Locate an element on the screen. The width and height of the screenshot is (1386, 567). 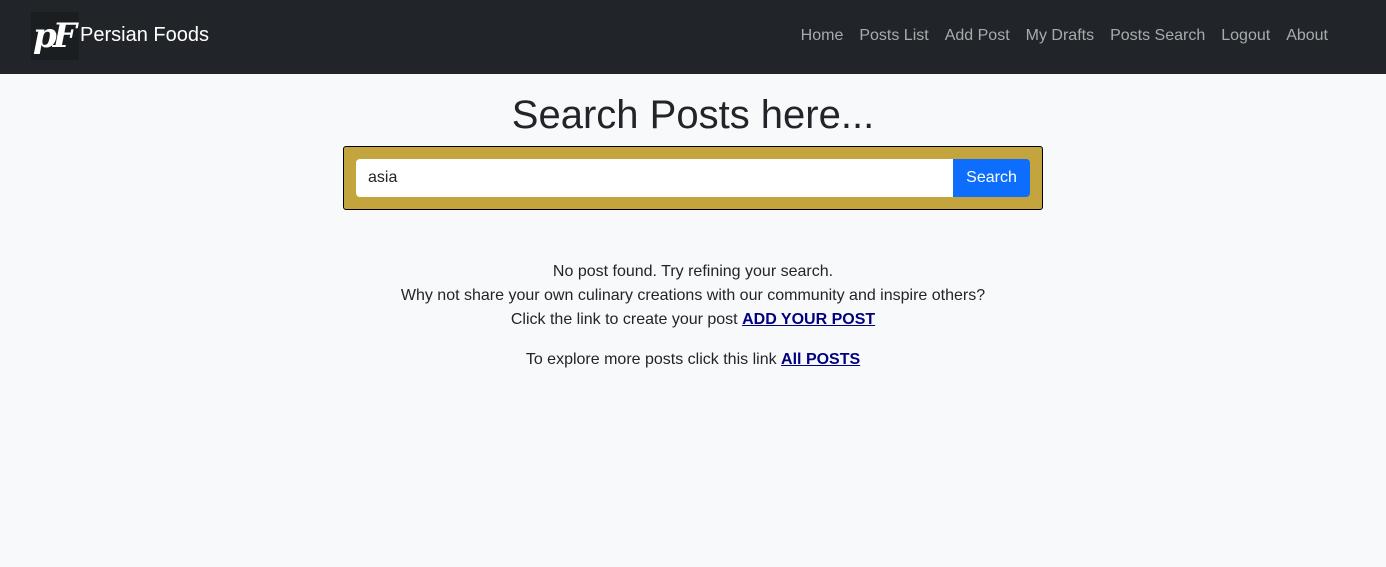
add-your-post-link: ADD YOUR POST is located at coordinates (808, 319).